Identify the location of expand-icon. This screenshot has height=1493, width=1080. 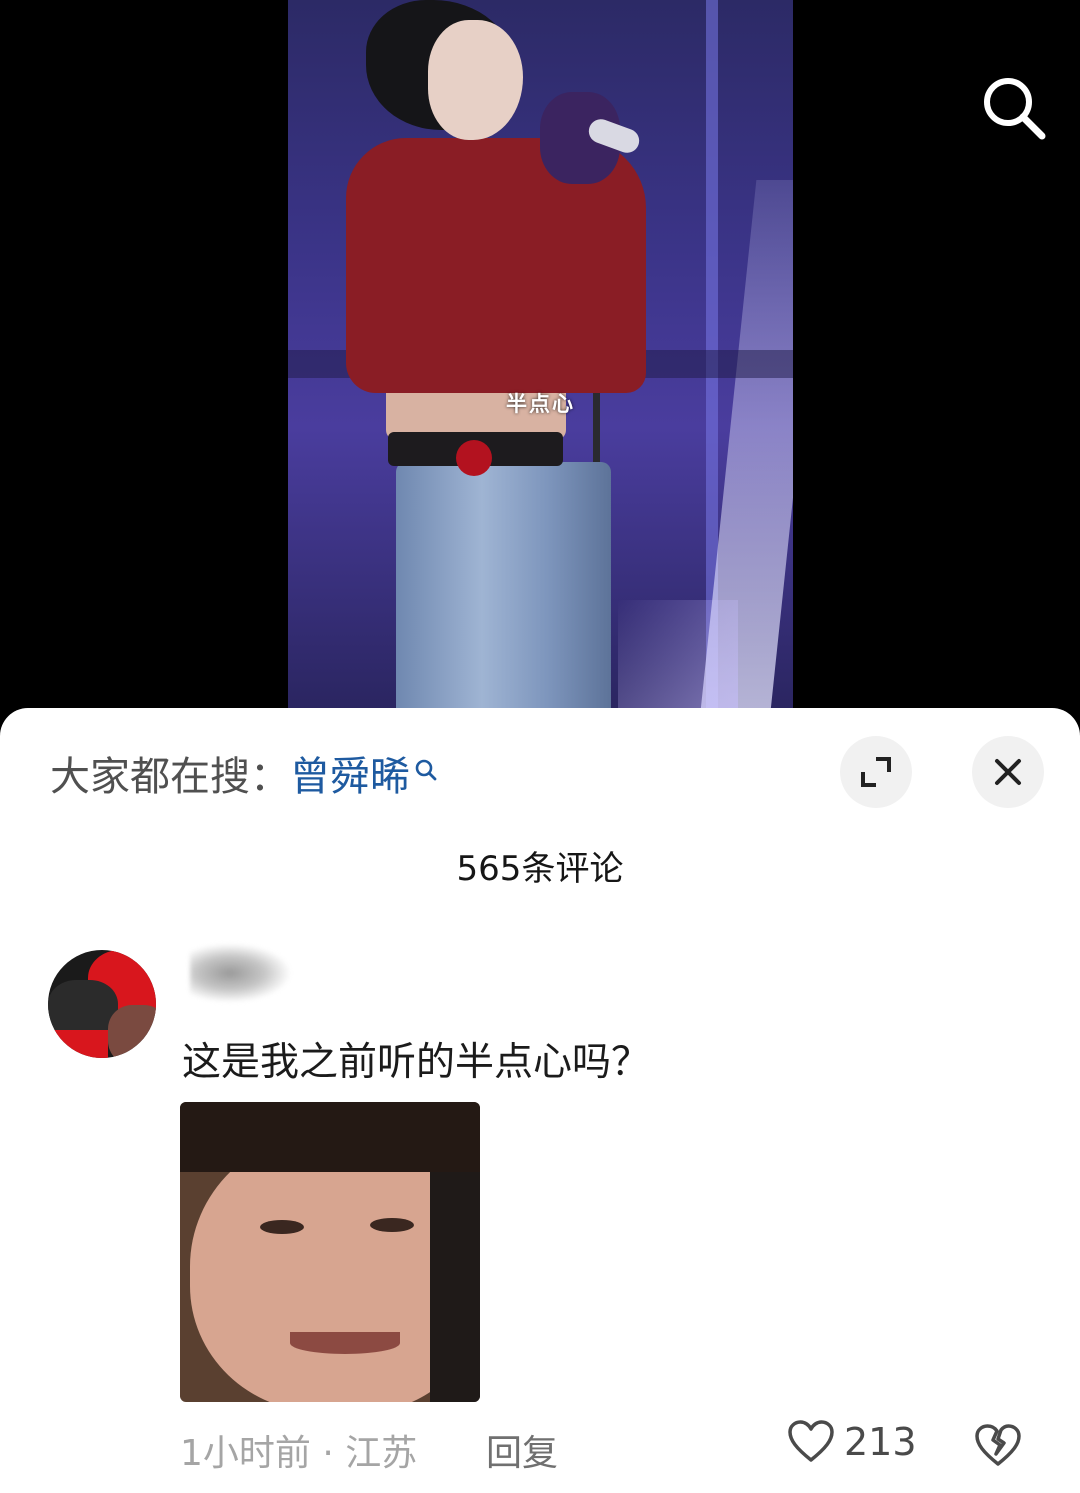
(876, 772).